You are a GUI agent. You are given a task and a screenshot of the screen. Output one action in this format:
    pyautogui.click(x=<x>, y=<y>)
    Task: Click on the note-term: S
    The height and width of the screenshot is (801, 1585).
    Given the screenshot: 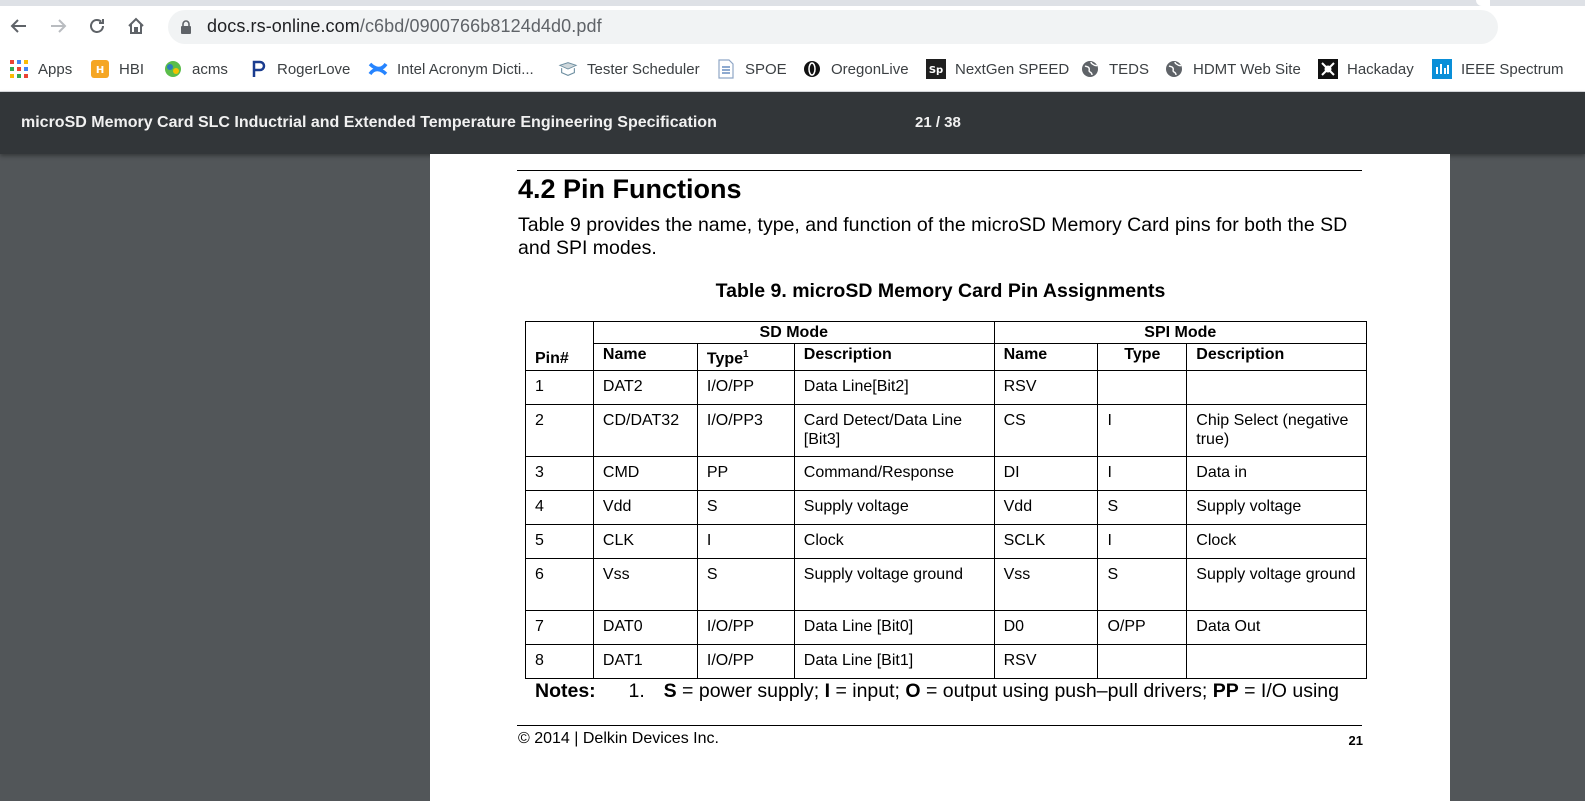 What is the action you would take?
    pyautogui.click(x=670, y=691)
    